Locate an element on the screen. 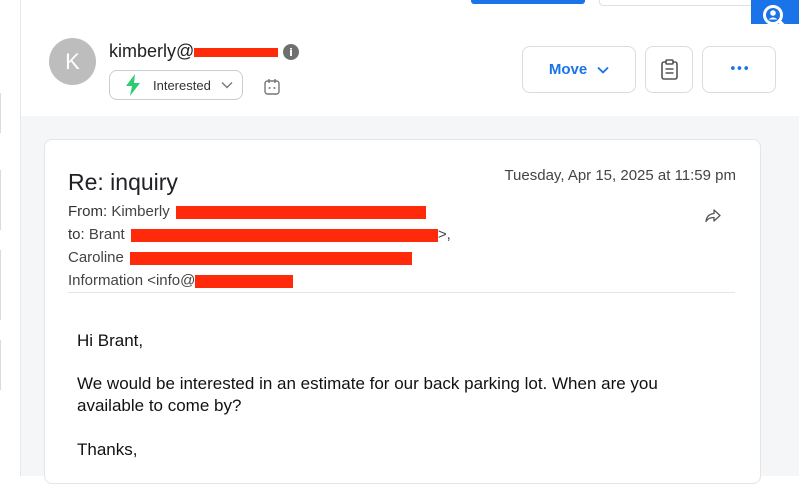 This screenshot has width=799, height=484. info-icon: i is located at coordinates (291, 52).